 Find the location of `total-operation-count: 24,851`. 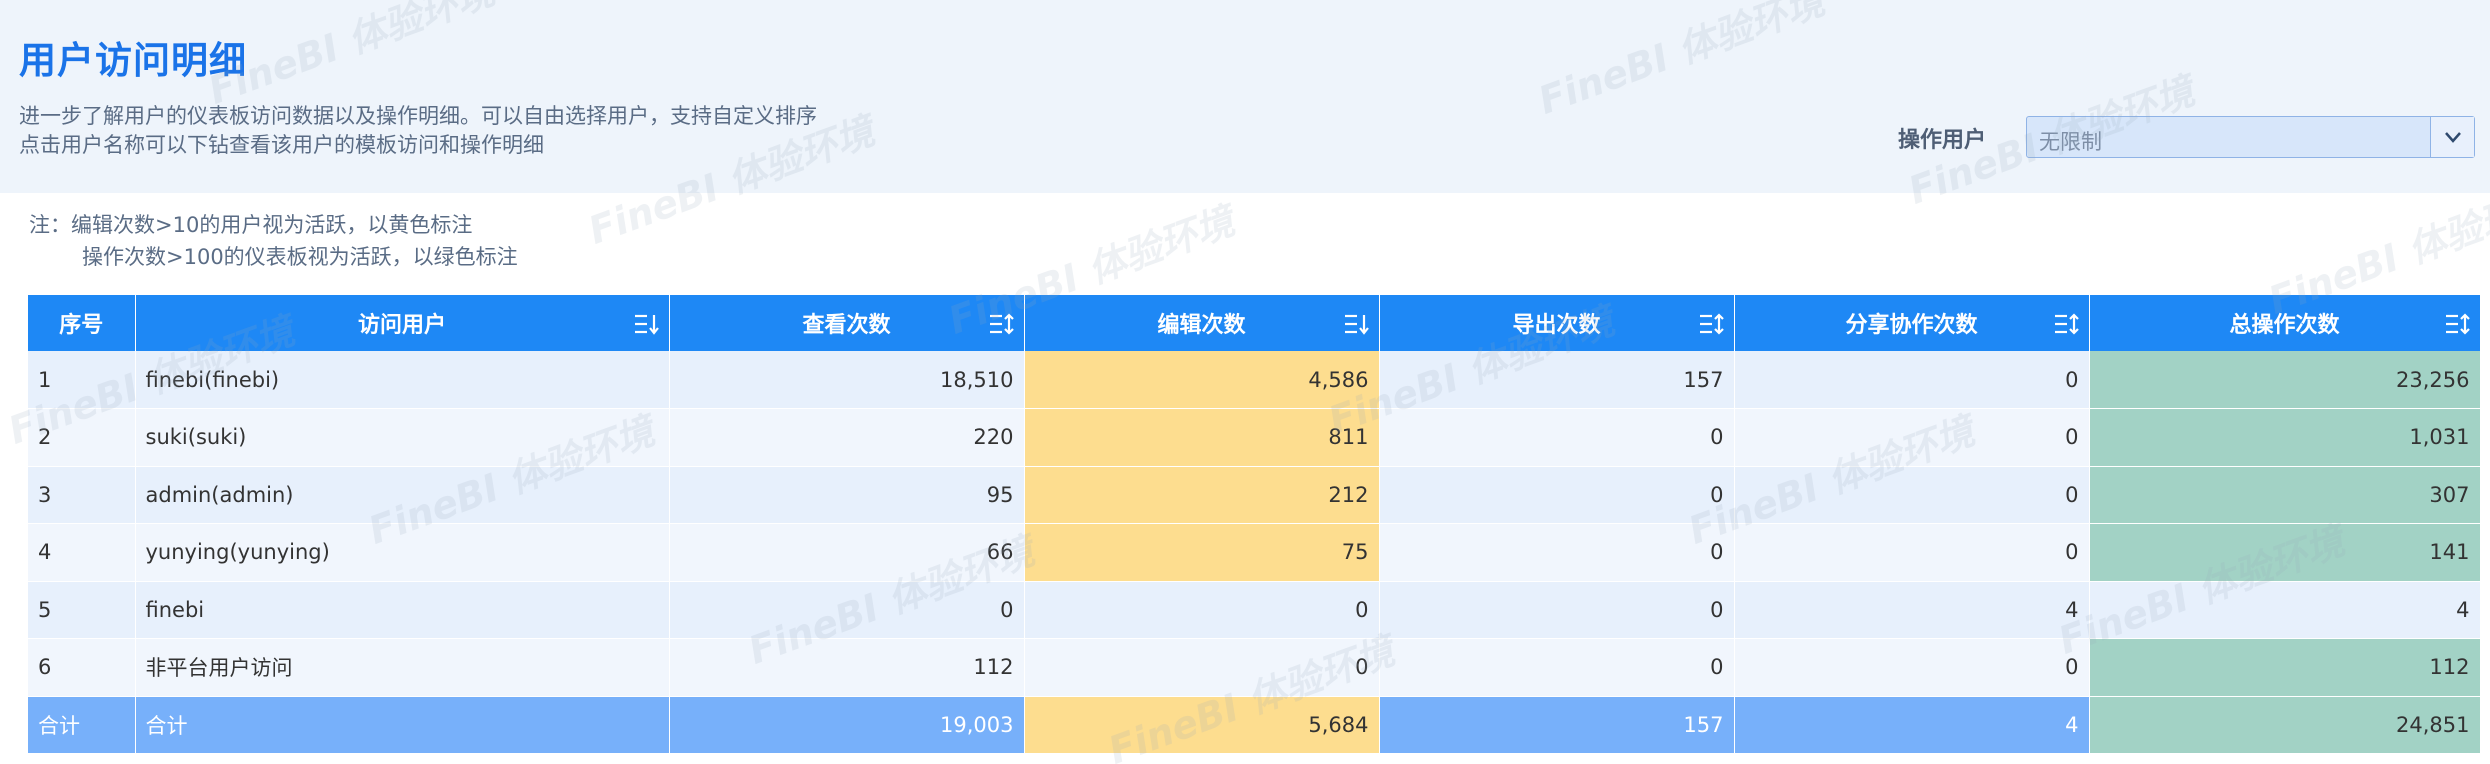

total-operation-count: 24,851 is located at coordinates (2285, 725).